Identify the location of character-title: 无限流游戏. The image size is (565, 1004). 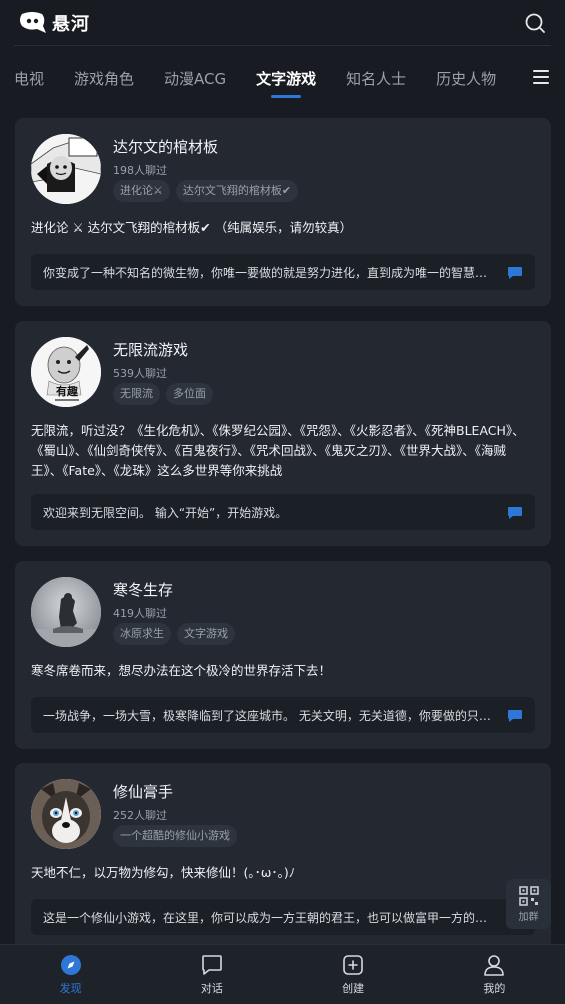
(151, 350).